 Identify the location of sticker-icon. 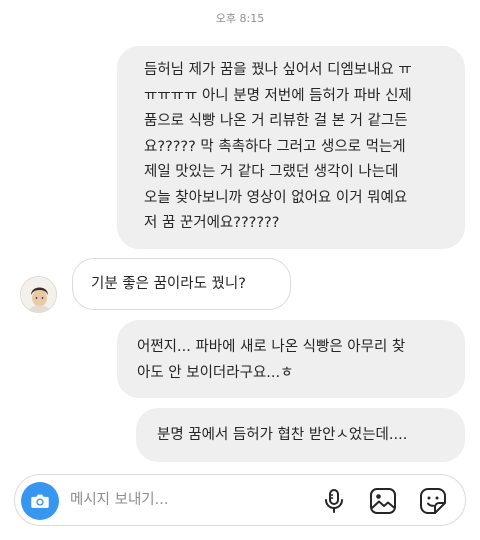
(433, 501).